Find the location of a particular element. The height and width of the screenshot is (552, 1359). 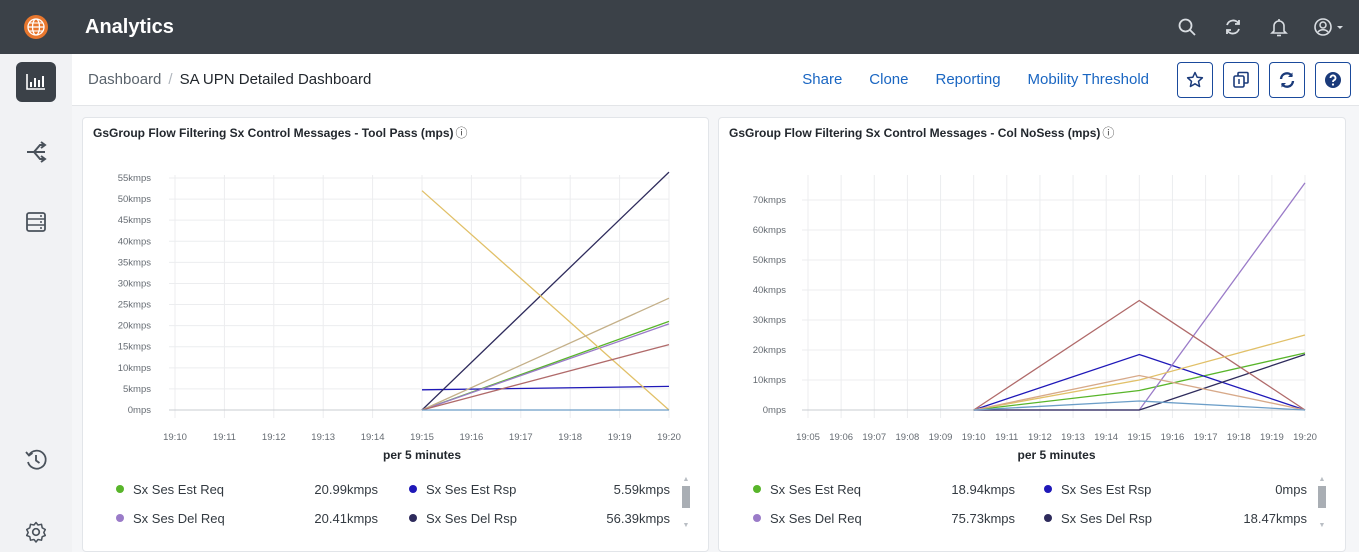

x-tick-label: 19:19 is located at coordinates (1272, 437).